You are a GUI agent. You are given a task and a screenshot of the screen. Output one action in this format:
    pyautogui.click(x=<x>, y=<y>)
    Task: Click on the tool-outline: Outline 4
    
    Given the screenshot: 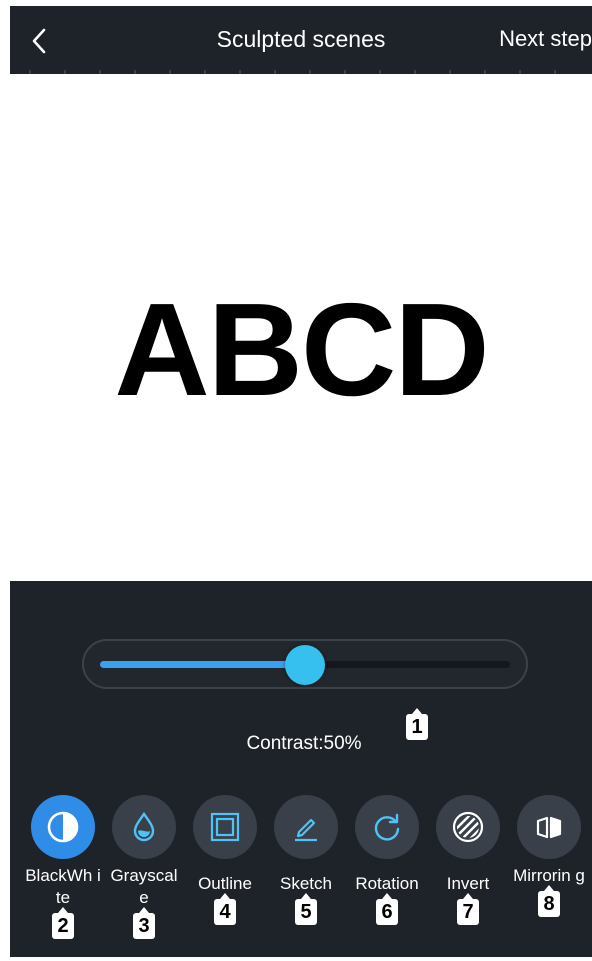 What is the action you would take?
    pyautogui.click(x=225, y=860)
    